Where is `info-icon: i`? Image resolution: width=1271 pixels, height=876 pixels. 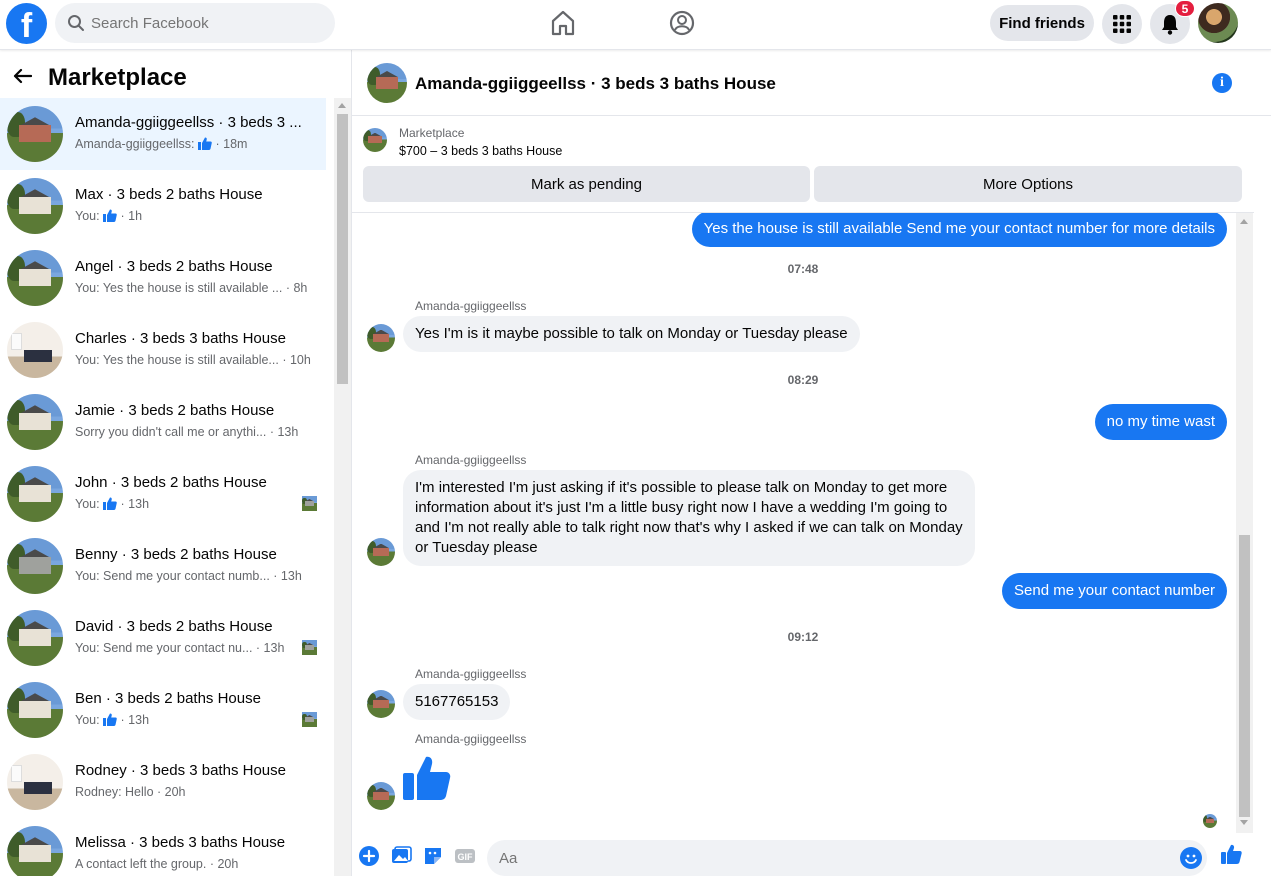 info-icon: i is located at coordinates (1222, 83).